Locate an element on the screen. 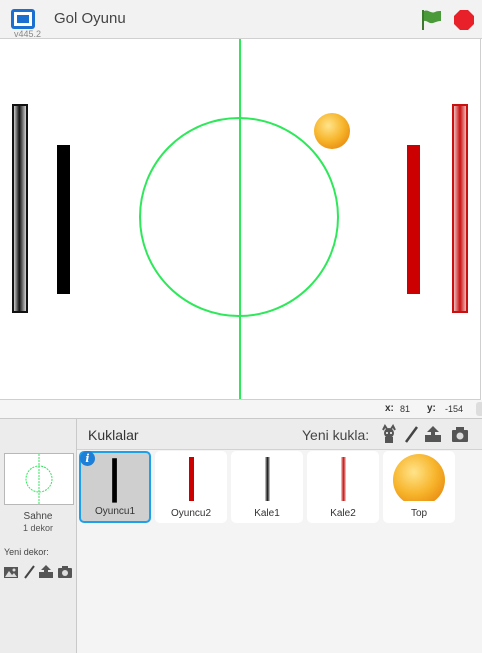 This screenshot has height=653, width=482. upload-icon is located at coordinates (46, 572).